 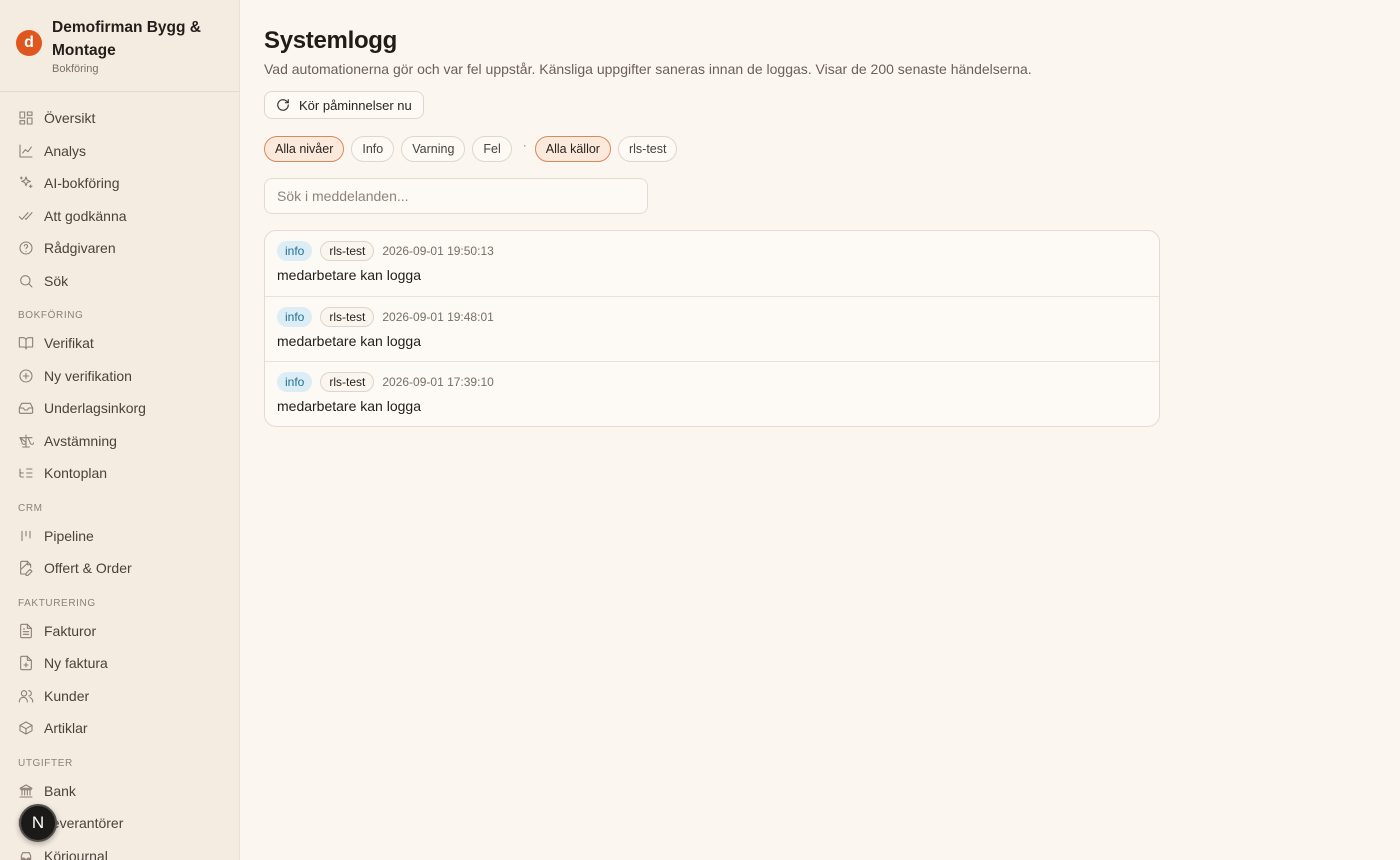 I want to click on sidebar-item-korjournal: Körjournal, so click(x=119, y=850).